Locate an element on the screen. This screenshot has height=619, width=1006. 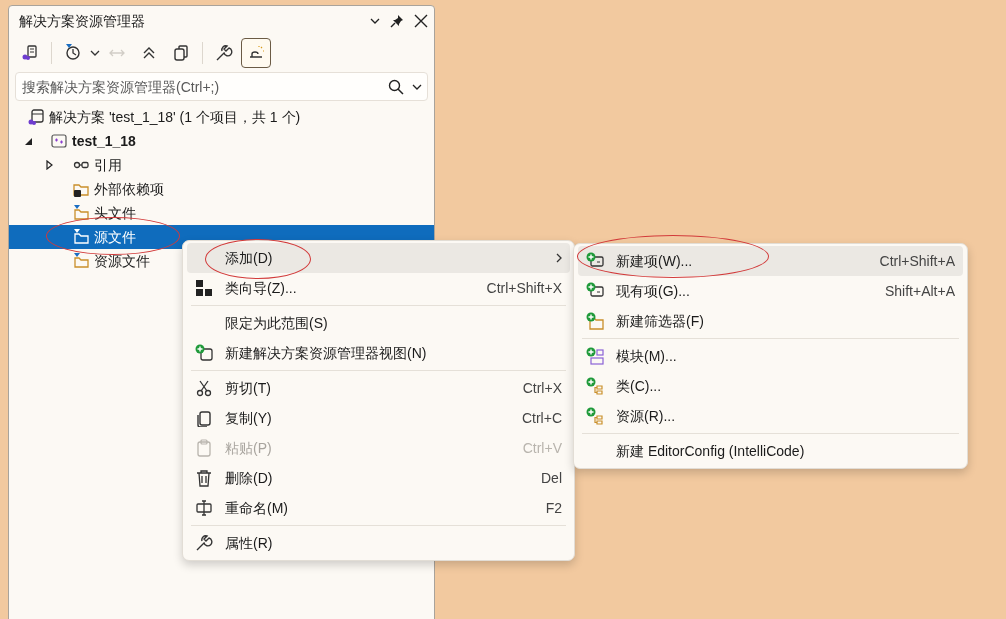
tree-item-label: 源文件 is located at coordinates (115, 237).